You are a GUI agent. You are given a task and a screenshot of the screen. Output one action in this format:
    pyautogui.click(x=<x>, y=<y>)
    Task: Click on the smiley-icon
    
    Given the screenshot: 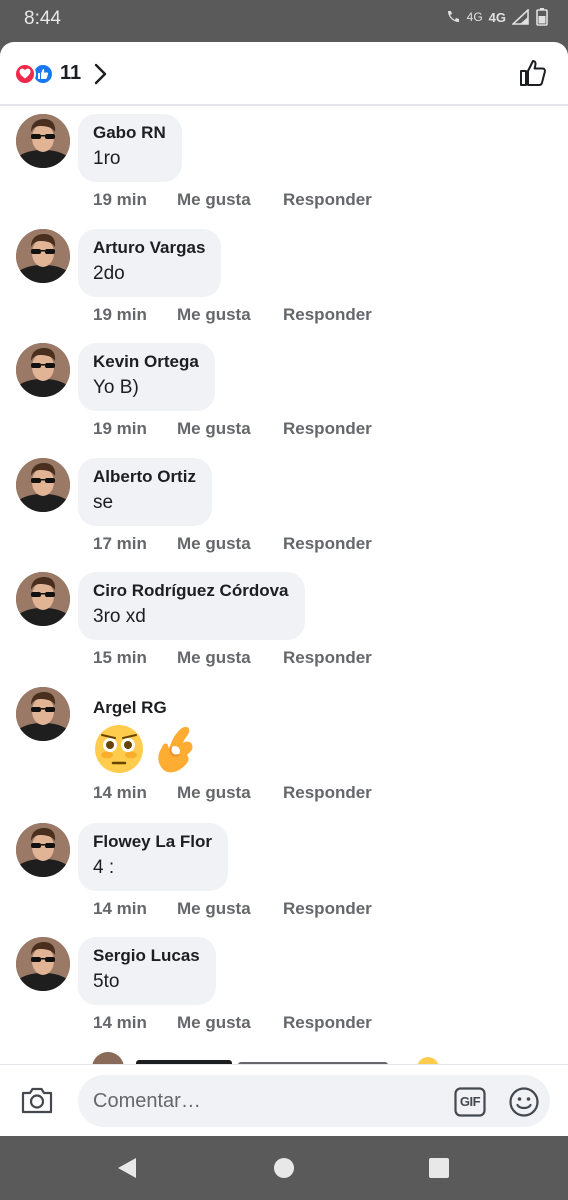 What is the action you would take?
    pyautogui.click(x=524, y=1102)
    